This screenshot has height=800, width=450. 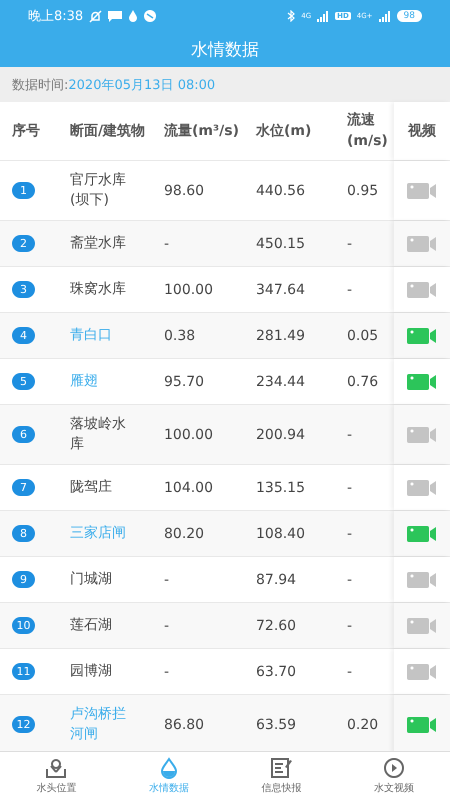 What do you see at coordinates (95, 16) in the screenshot?
I see `bell-off-icon` at bounding box center [95, 16].